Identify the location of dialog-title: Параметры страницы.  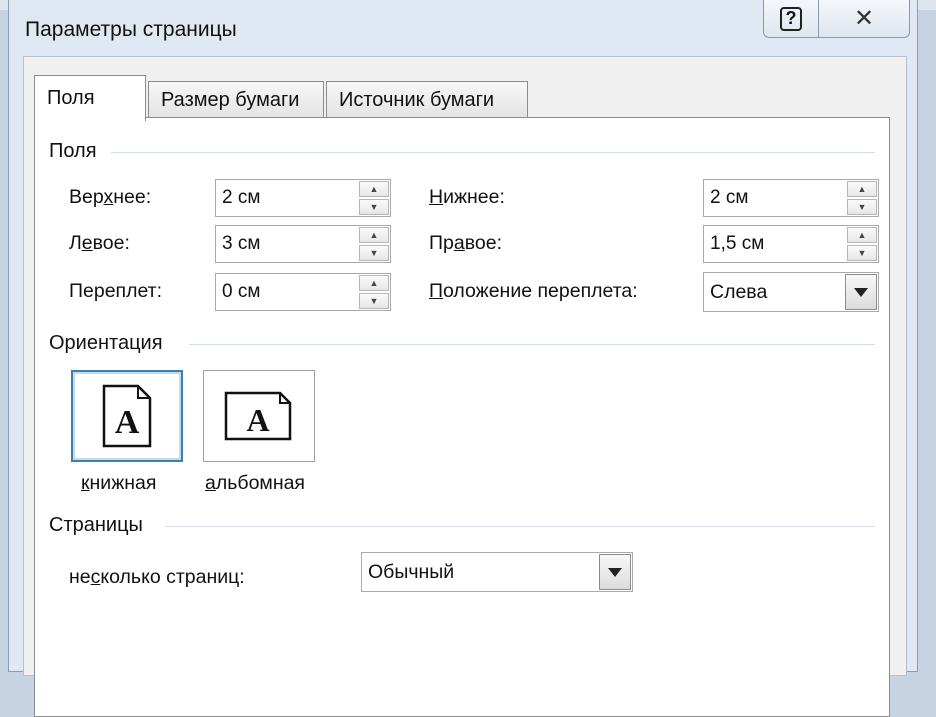
(131, 29).